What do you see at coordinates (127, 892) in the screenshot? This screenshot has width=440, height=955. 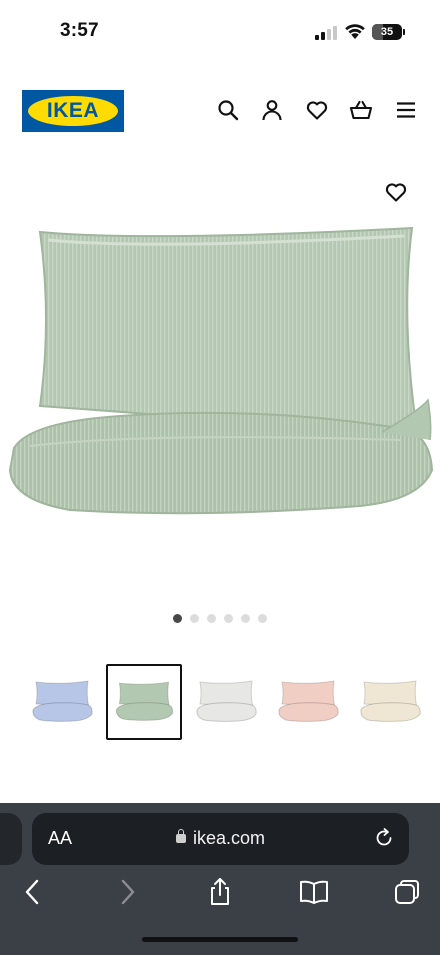 I see `forward-icon` at bounding box center [127, 892].